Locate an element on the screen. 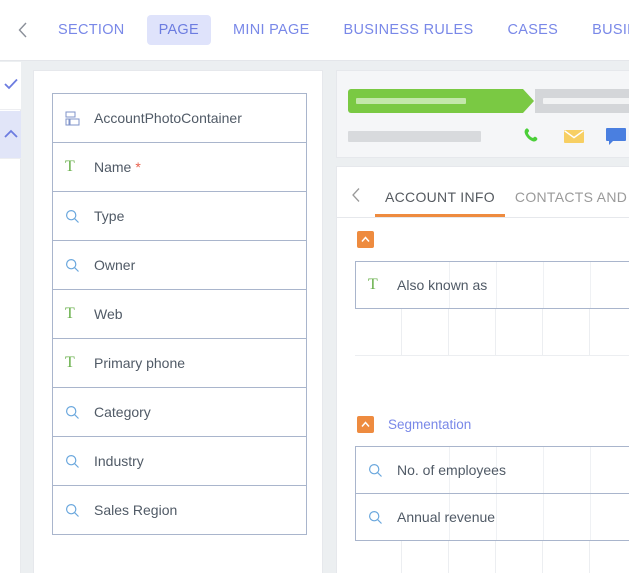  tab-cases: CASES is located at coordinates (532, 30).